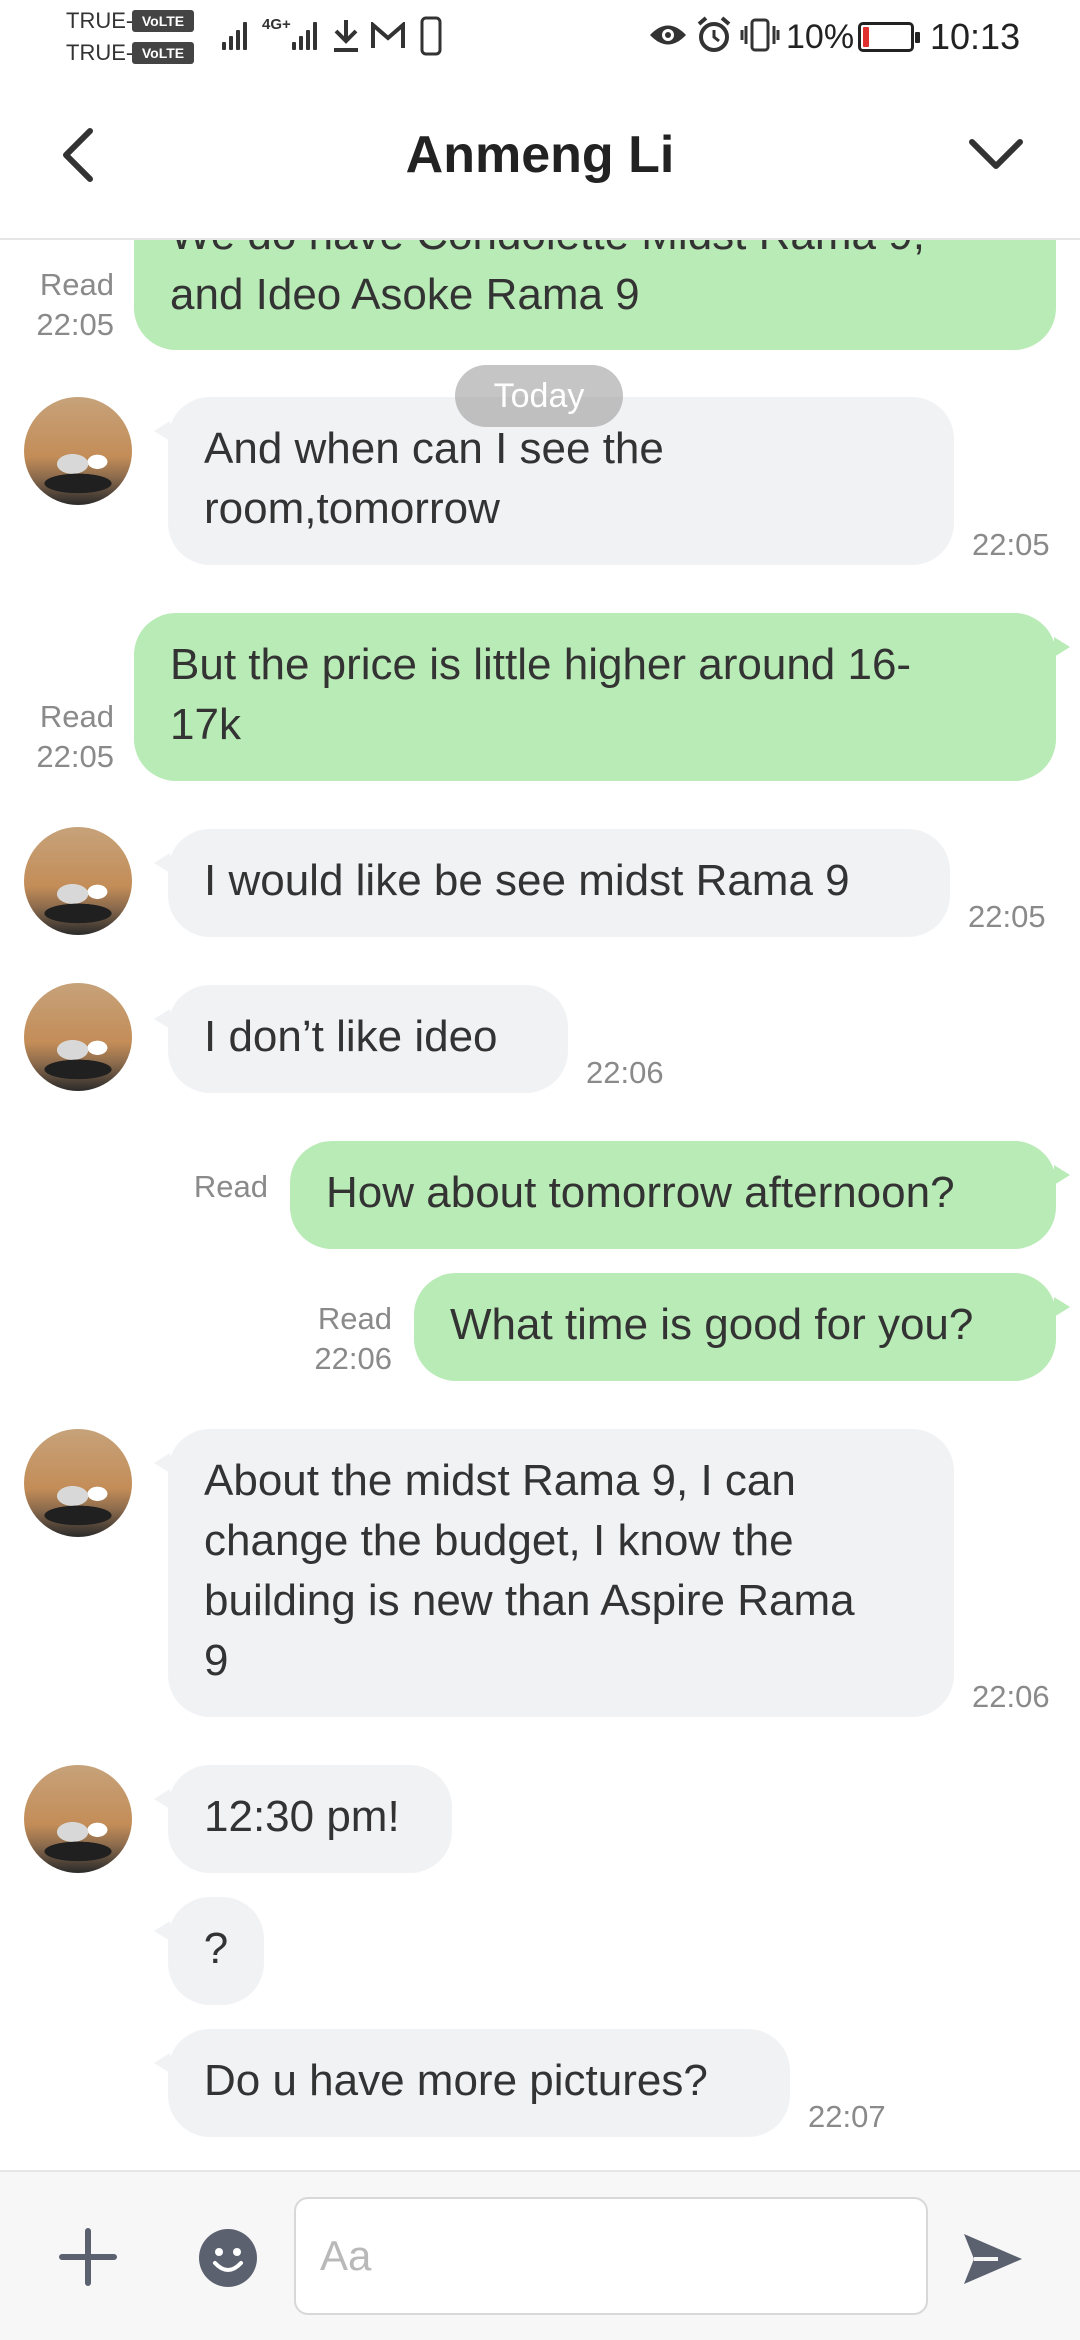 This screenshot has width=1080, height=2340. What do you see at coordinates (351, 1036) in the screenshot?
I see `message-text: I don’t like ideo` at bounding box center [351, 1036].